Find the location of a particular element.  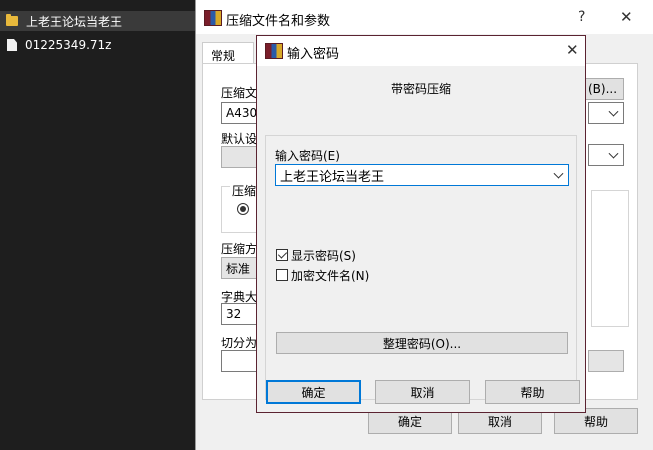

radio-dot-icon is located at coordinates (243, 209).